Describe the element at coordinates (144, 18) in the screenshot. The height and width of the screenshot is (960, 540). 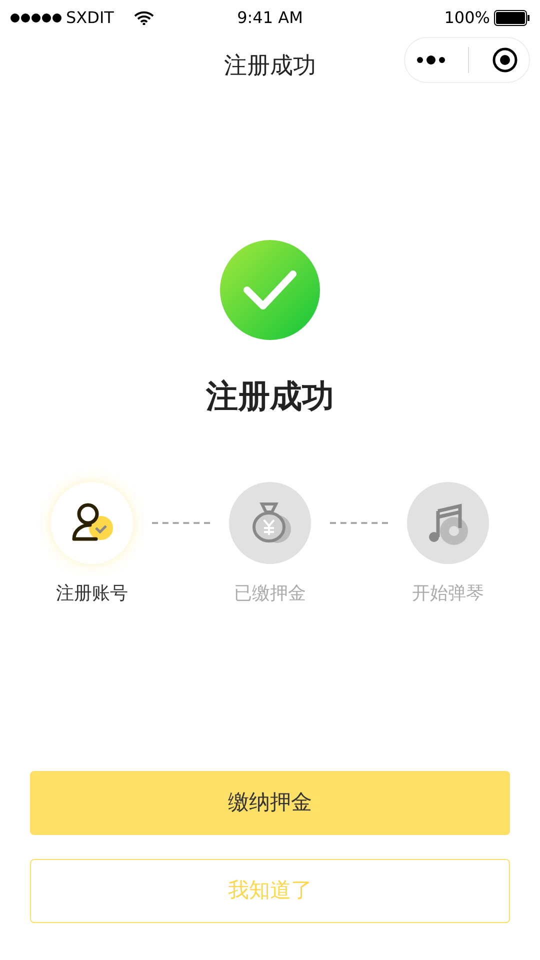
I see `wifi-icon` at that location.